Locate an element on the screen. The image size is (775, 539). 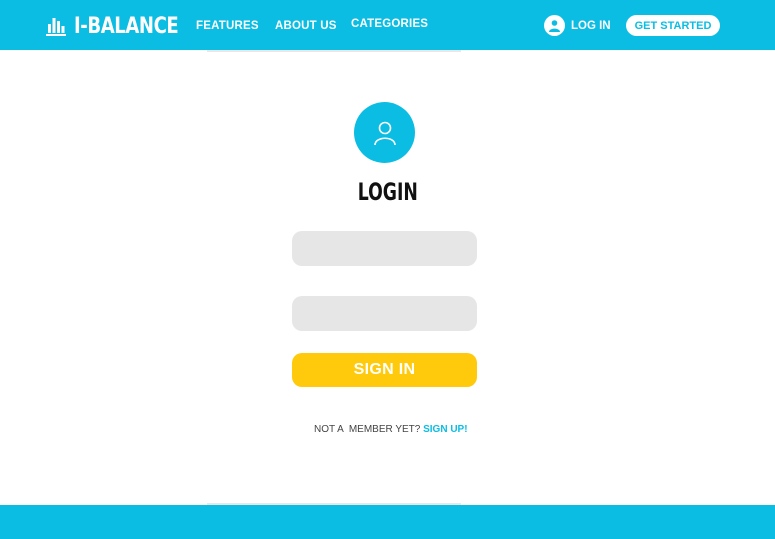
footer-bar is located at coordinates (387, 522).